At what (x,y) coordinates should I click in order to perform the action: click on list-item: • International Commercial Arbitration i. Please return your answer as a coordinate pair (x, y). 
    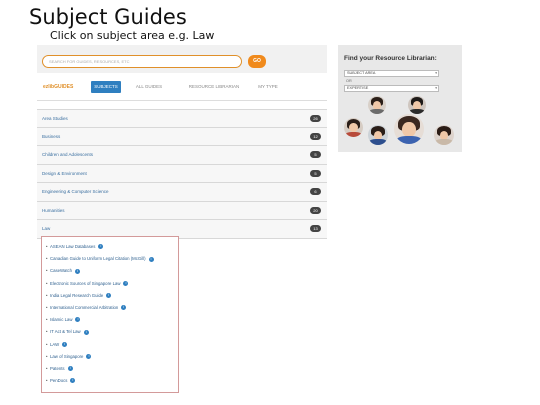
    Looking at the image, I should click on (110, 310).